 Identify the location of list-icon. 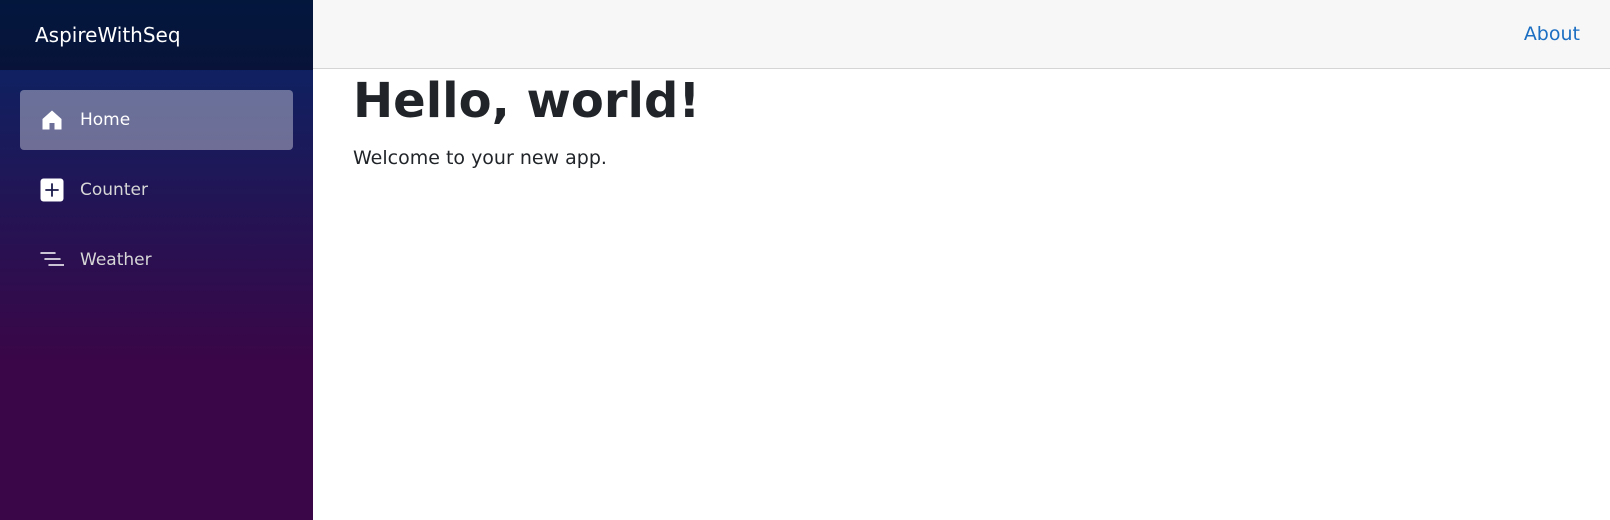
(52, 260).